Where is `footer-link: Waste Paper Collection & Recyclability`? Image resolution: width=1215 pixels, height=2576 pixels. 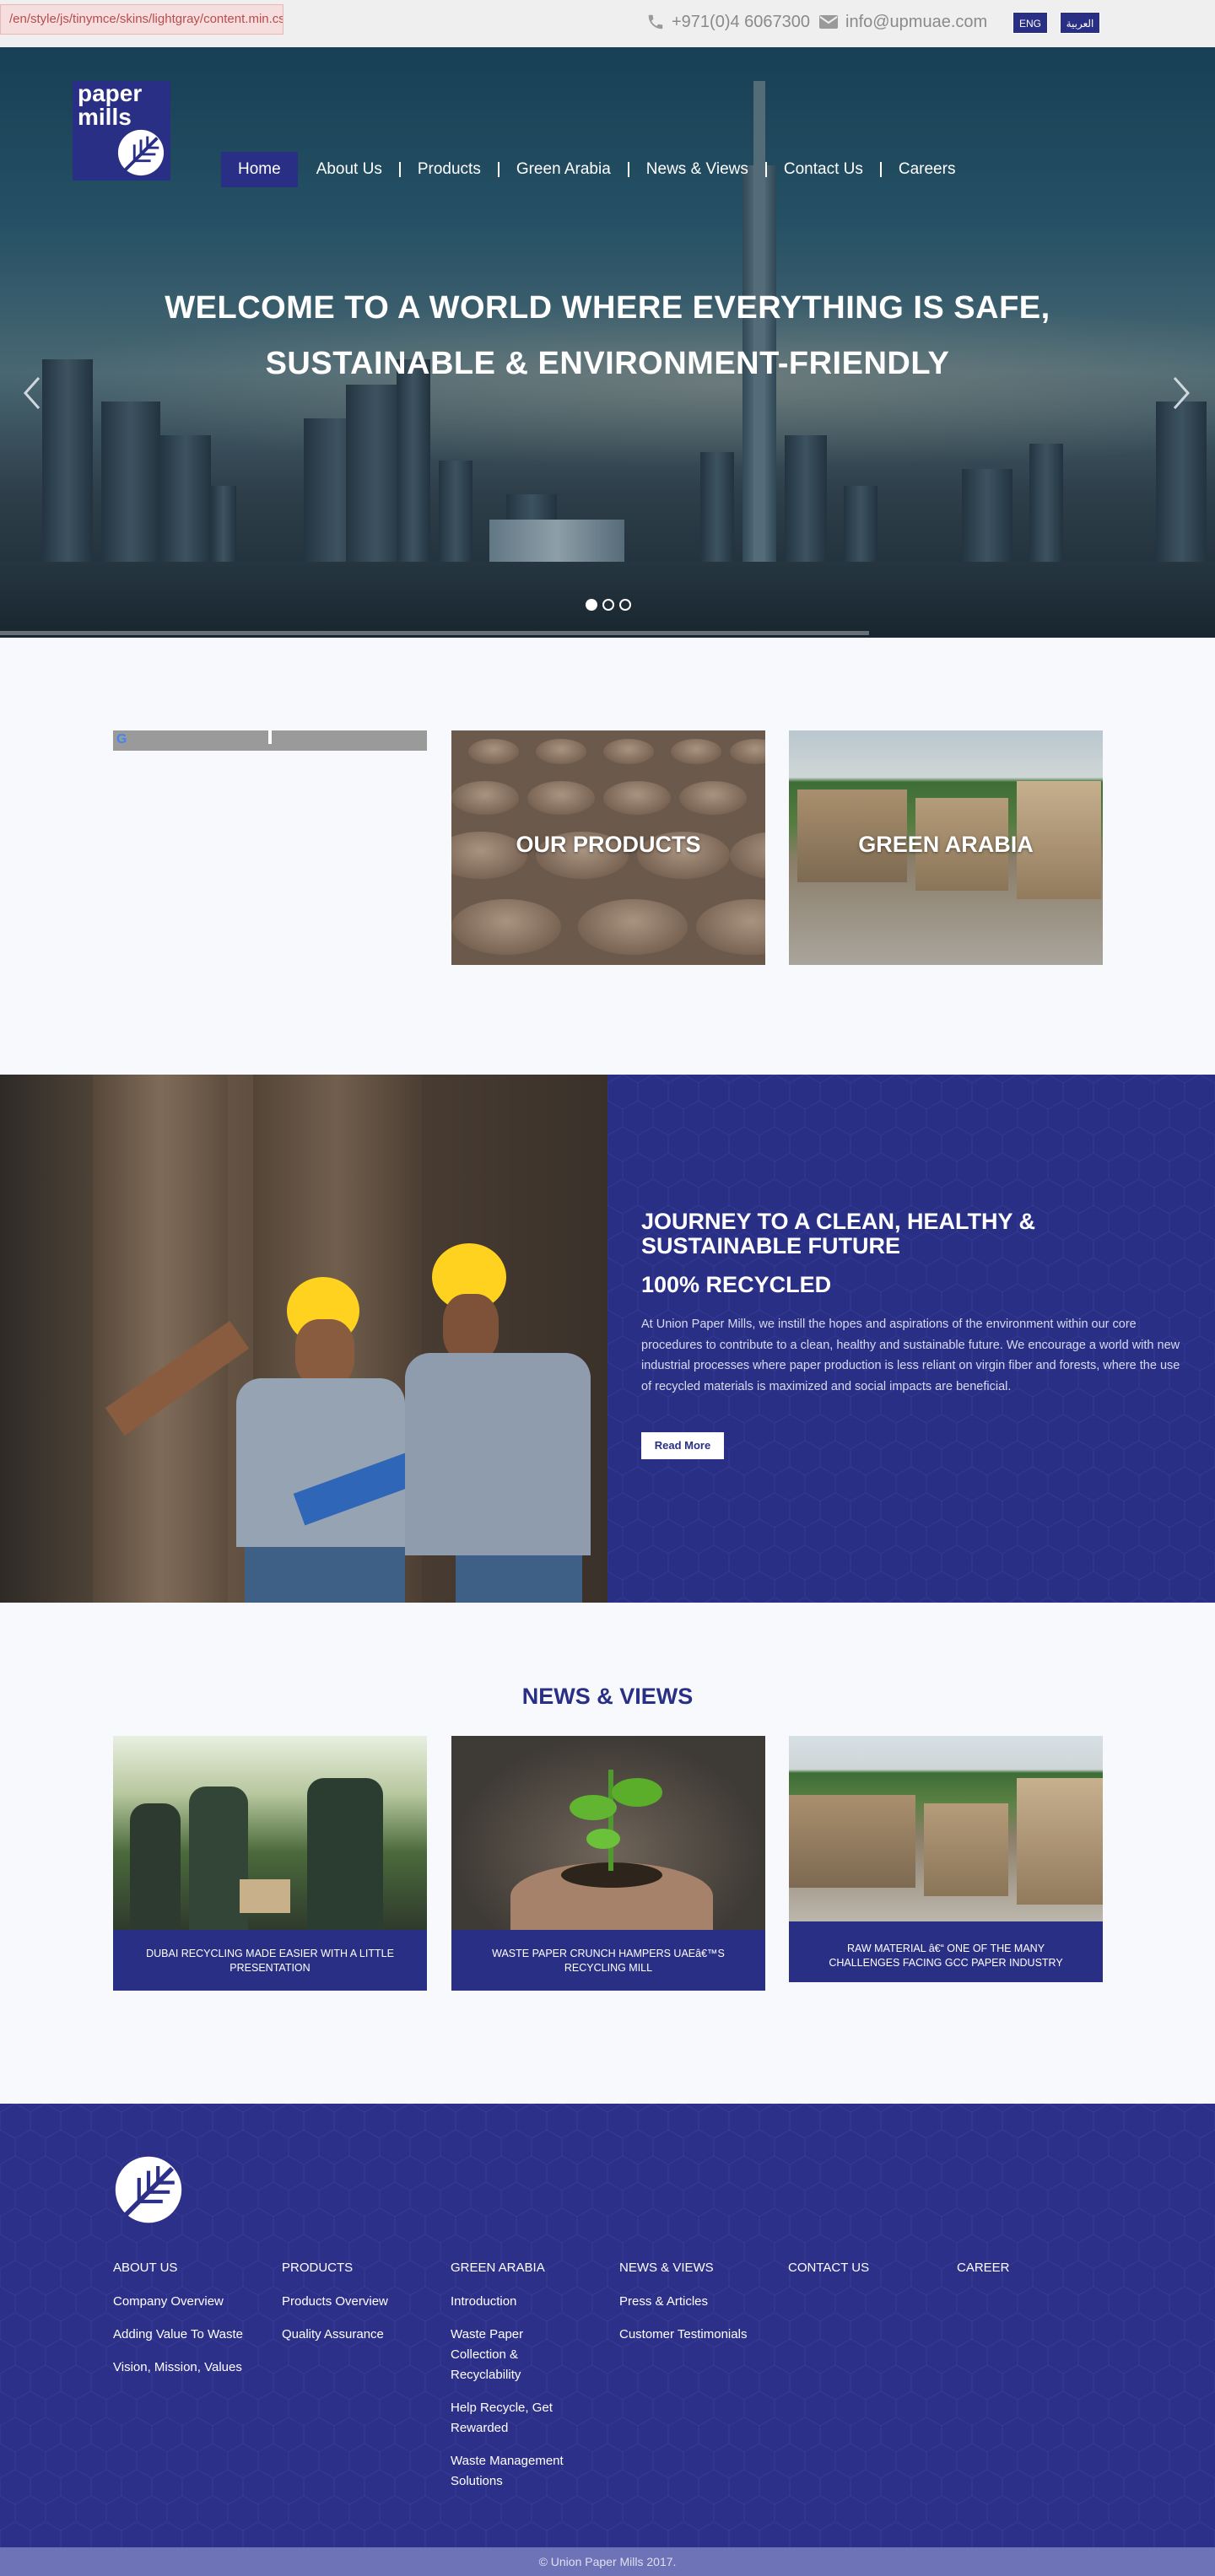 footer-link: Waste Paper Collection & Recyclability is located at coordinates (501, 2355).